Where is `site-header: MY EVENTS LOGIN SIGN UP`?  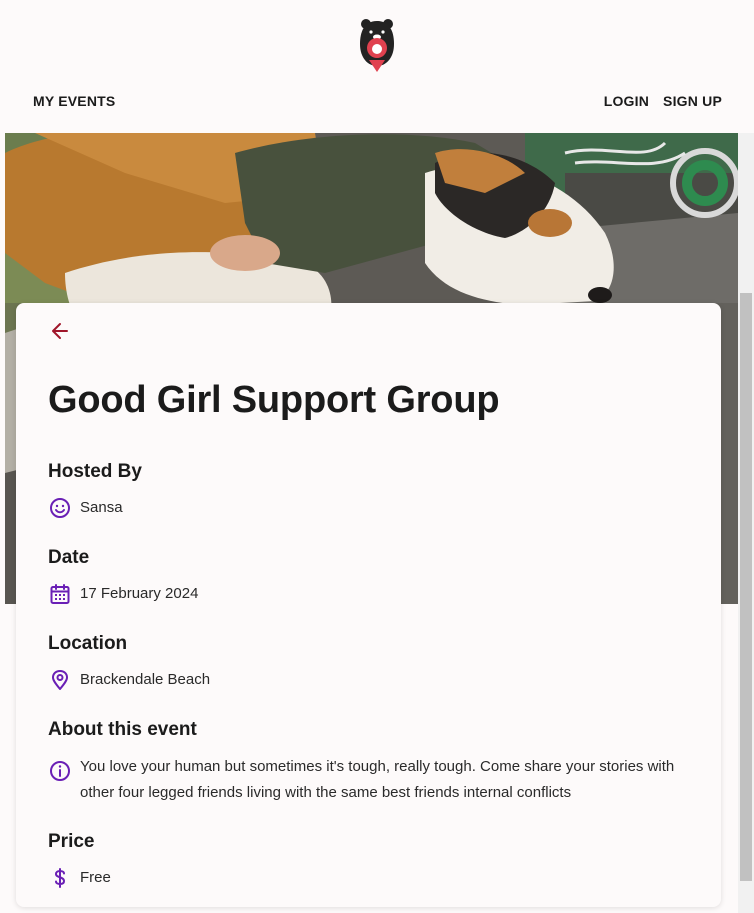
site-header: MY EVENTS LOGIN SIGN UP is located at coordinates (369, 66).